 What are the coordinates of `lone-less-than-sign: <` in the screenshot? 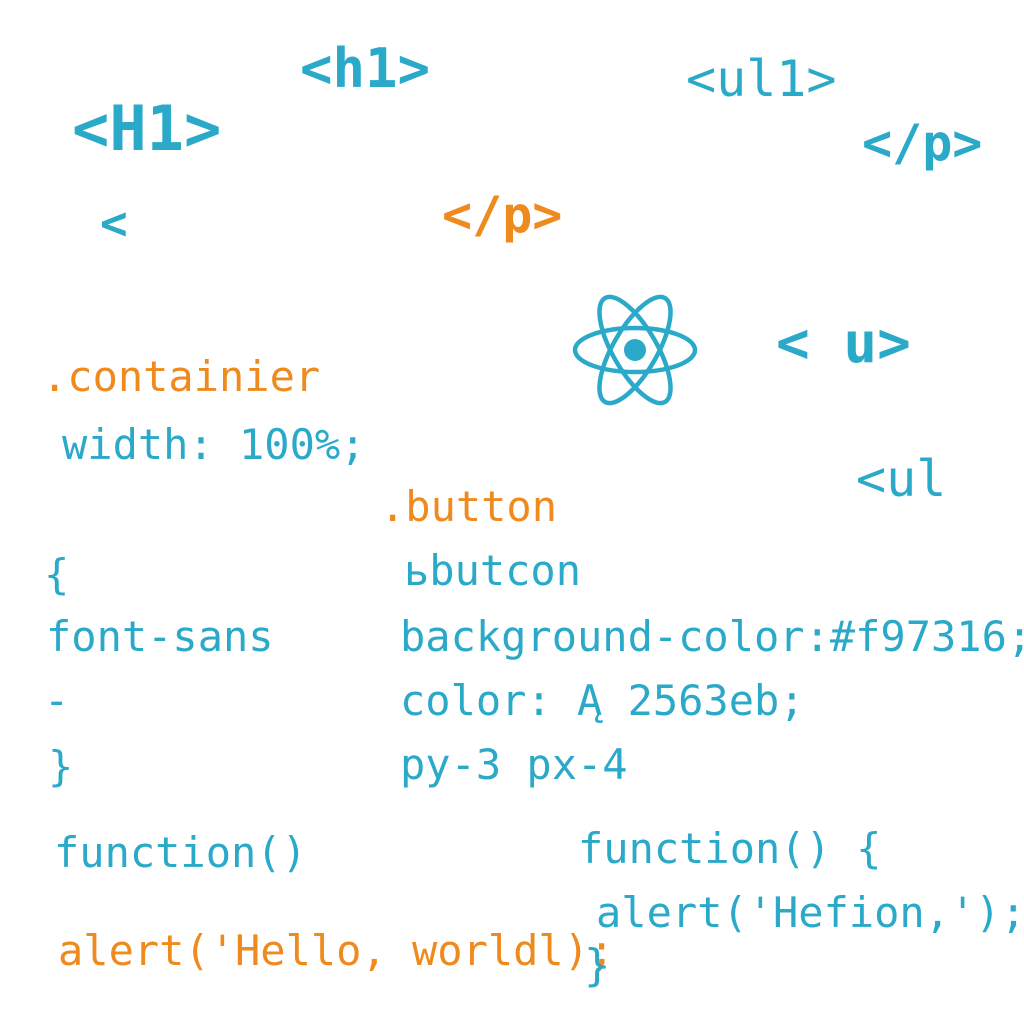 It's located at (114, 223).